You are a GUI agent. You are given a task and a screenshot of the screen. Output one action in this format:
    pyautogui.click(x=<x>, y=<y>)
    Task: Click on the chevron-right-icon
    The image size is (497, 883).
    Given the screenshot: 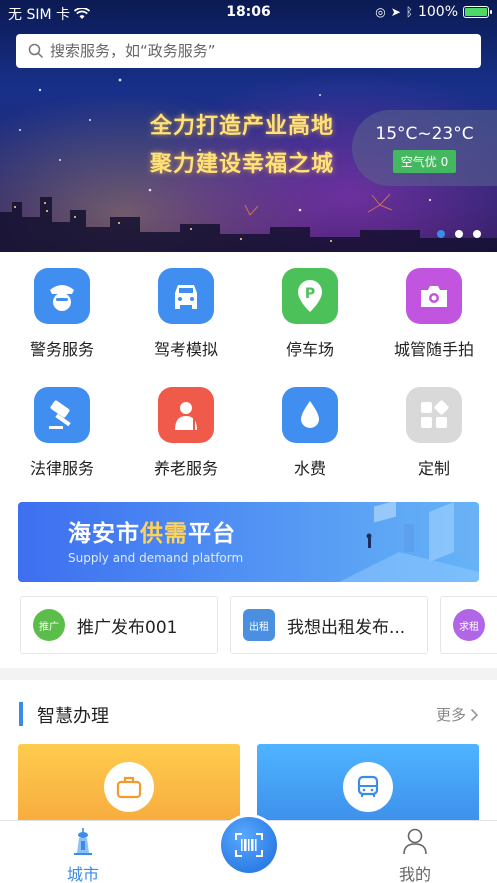 What is the action you would take?
    pyautogui.click(x=474, y=714)
    